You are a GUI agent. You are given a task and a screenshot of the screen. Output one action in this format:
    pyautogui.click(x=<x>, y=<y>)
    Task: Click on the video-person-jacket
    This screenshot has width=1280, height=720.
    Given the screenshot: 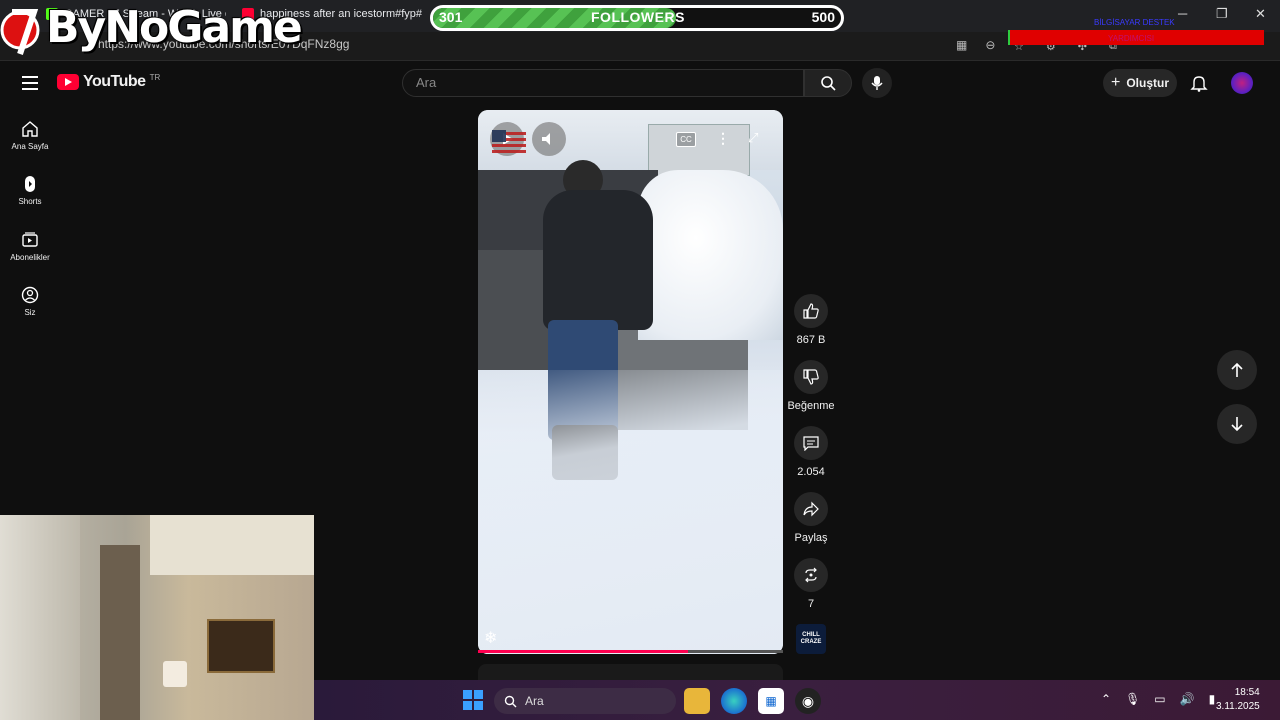 What is the action you would take?
    pyautogui.click(x=598, y=260)
    